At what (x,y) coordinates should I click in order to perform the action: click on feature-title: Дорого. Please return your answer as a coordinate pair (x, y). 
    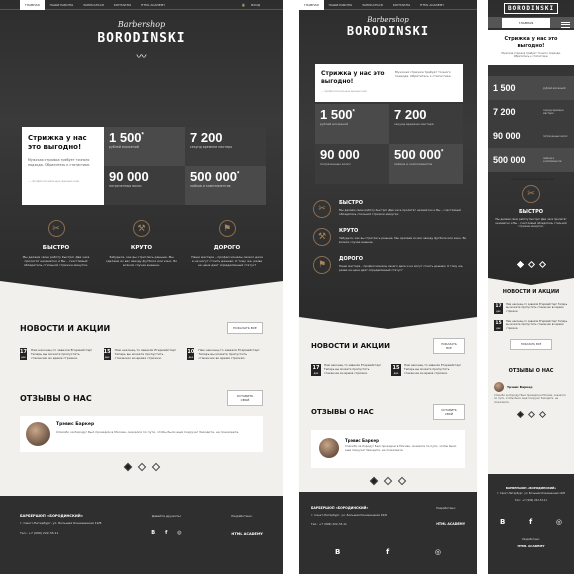
    Looking at the image, I should click on (227, 248).